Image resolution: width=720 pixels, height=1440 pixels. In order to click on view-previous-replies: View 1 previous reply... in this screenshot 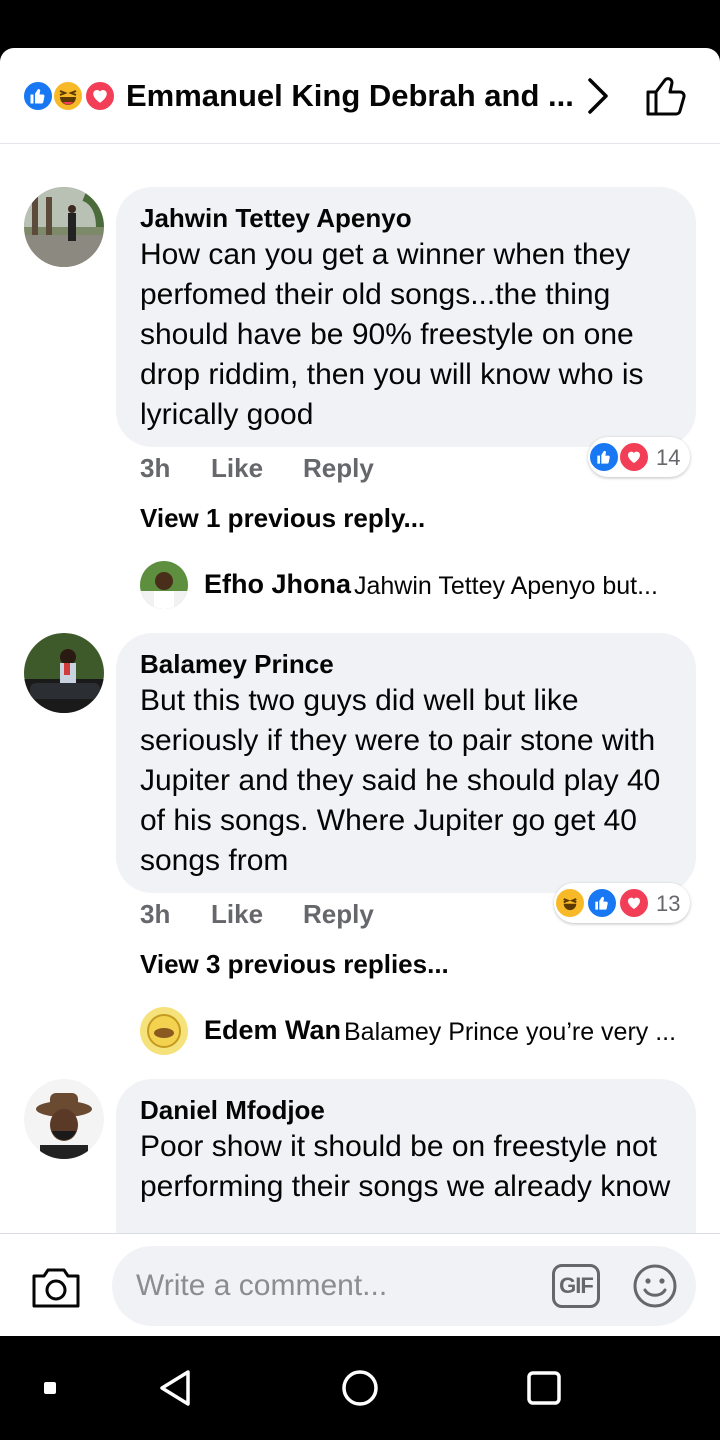, I will do `click(282, 518)`.